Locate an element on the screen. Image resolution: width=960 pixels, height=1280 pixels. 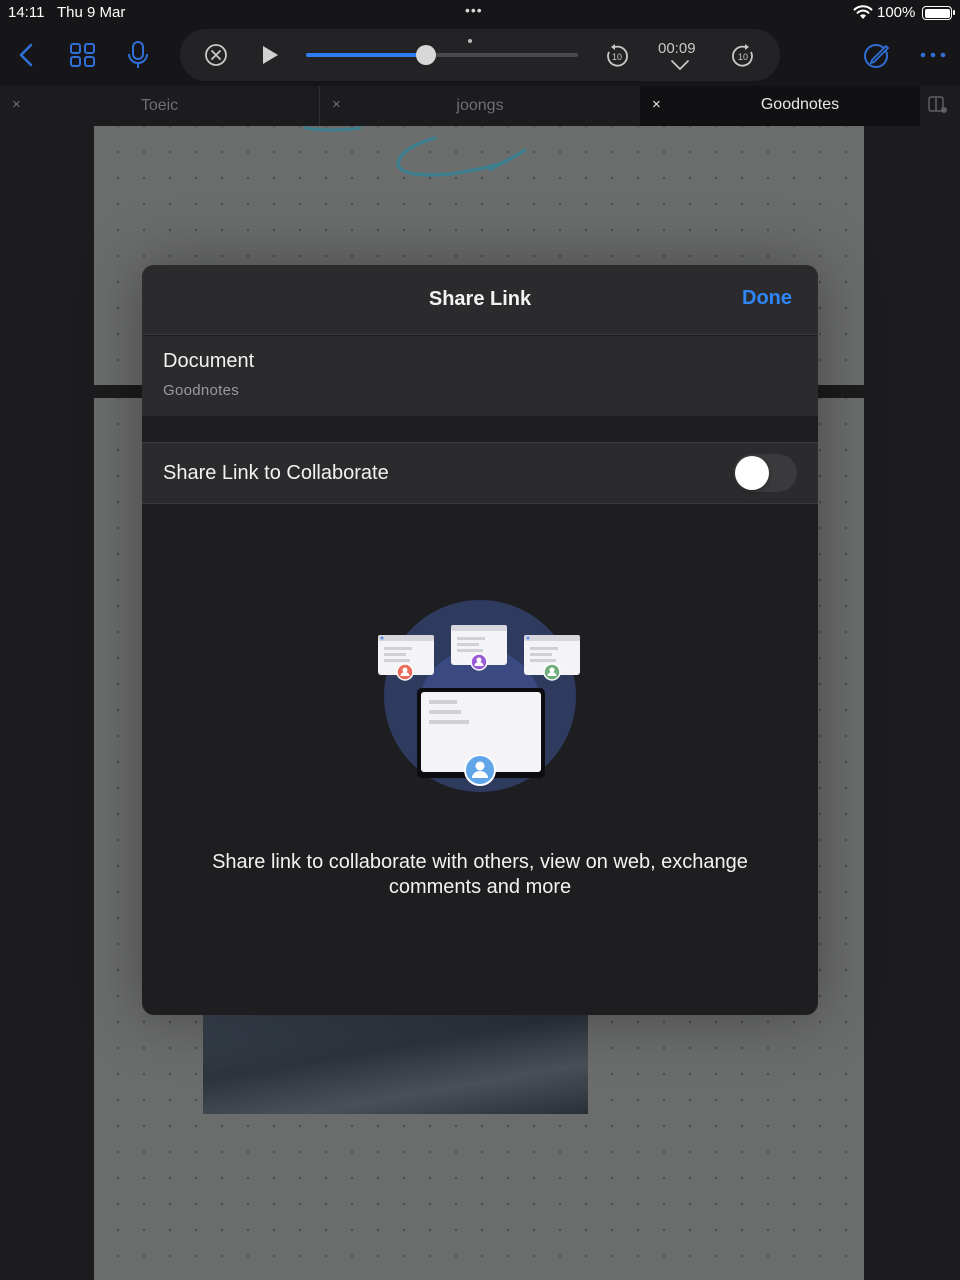
skip-back-label: 10 is located at coordinates (617, 57).